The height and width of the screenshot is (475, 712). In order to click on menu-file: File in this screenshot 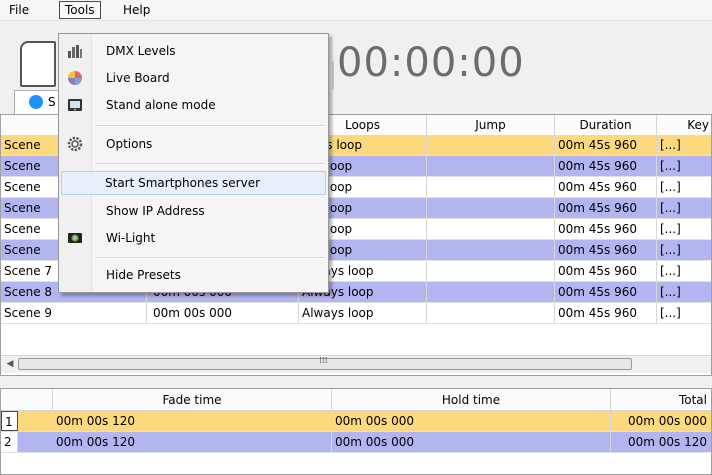, I will do `click(19, 10)`.